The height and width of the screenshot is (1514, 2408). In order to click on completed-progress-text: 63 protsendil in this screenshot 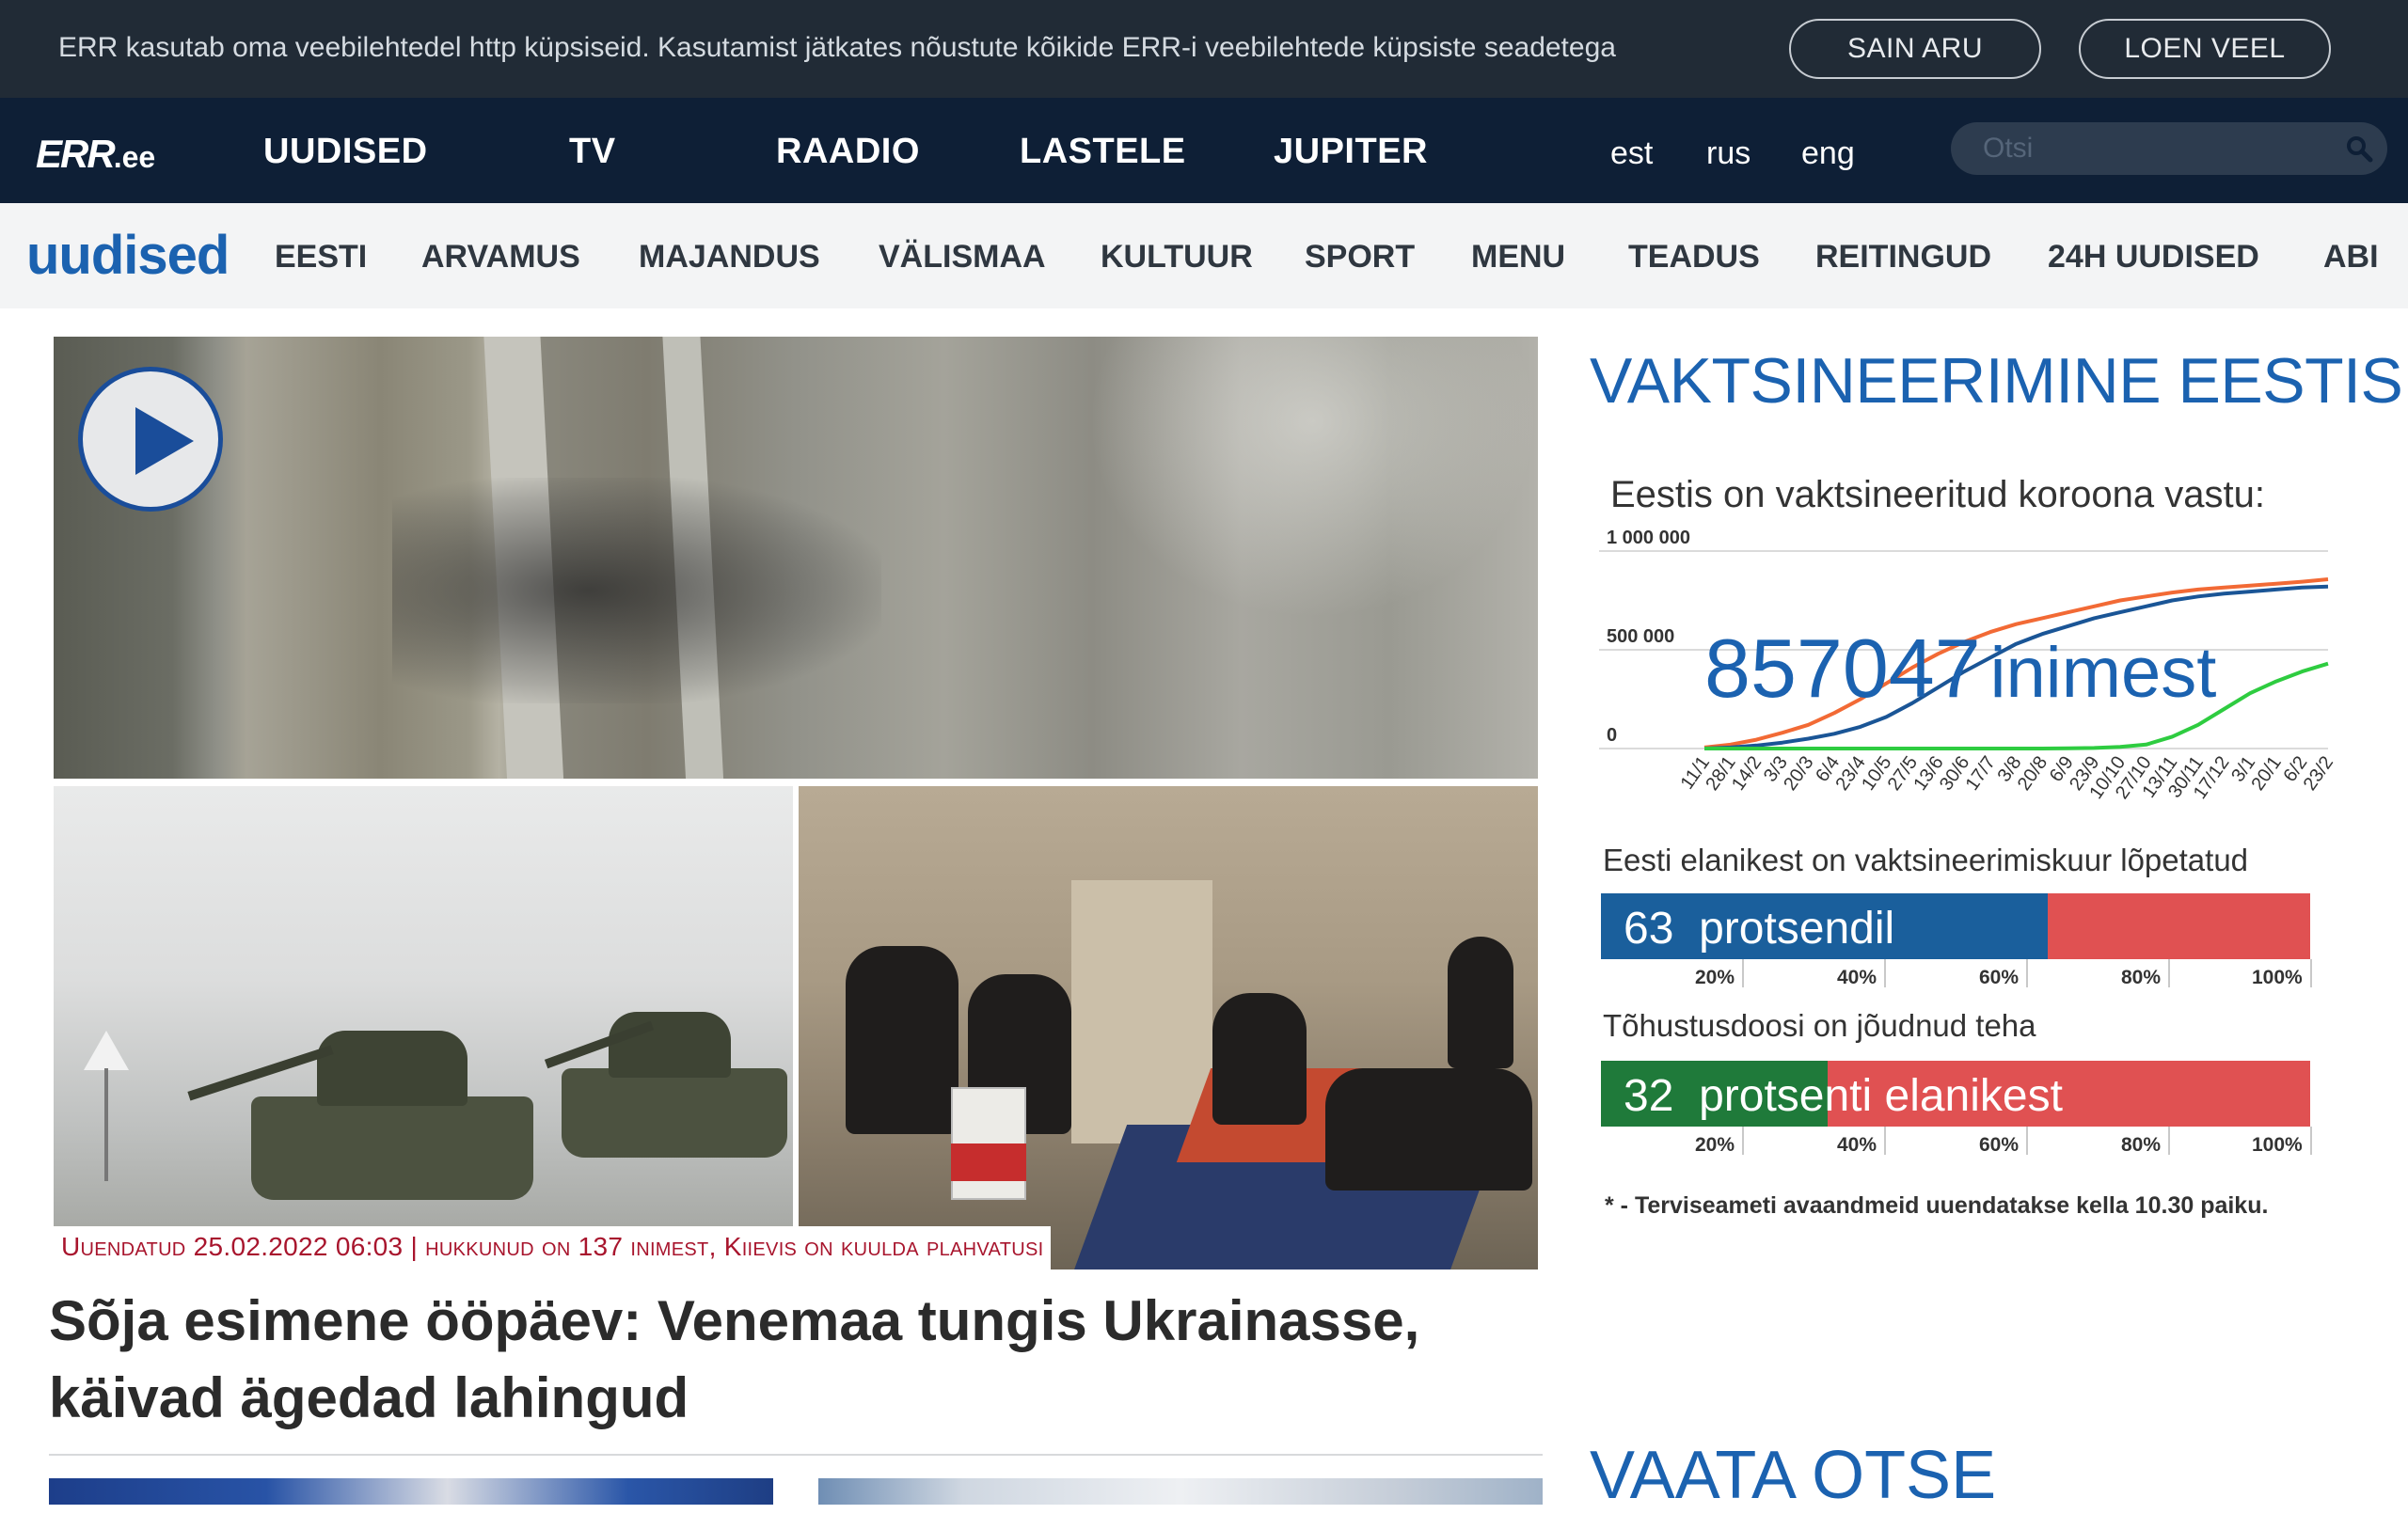, I will do `click(1759, 928)`.